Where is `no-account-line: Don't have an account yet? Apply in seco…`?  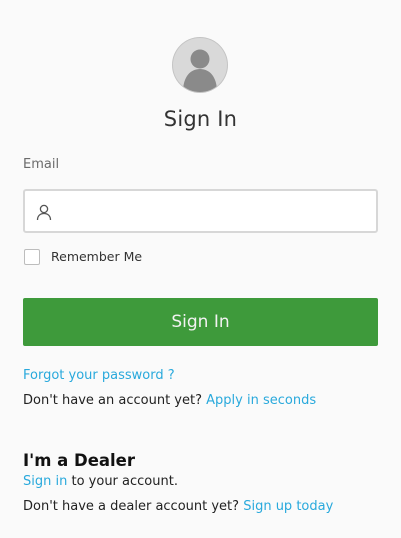 no-account-line: Don't have an account yet? Apply in seco… is located at coordinates (169, 400).